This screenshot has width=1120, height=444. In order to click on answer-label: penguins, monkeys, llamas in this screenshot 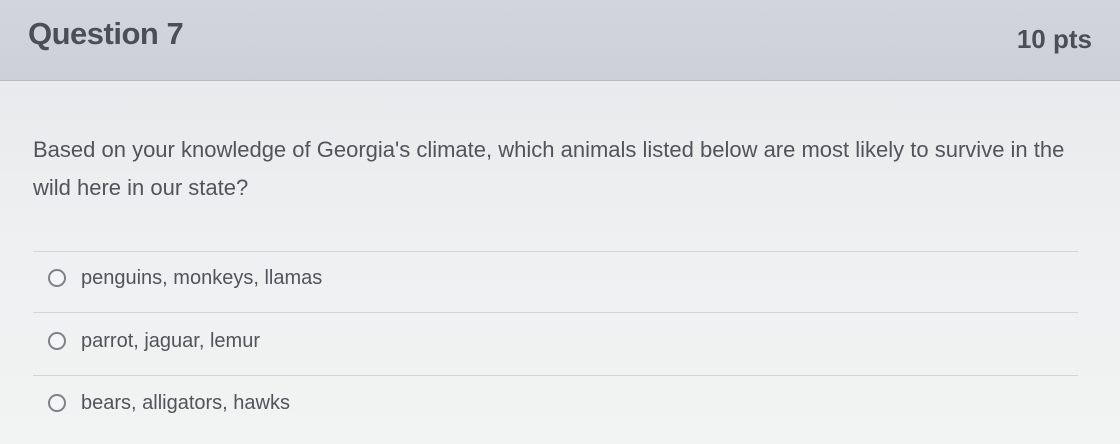, I will do `click(202, 277)`.